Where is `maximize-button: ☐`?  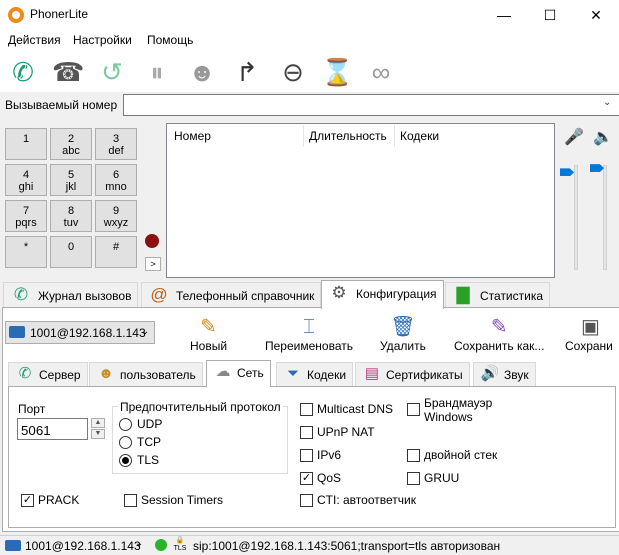
maximize-button: ☐ is located at coordinates (550, 15).